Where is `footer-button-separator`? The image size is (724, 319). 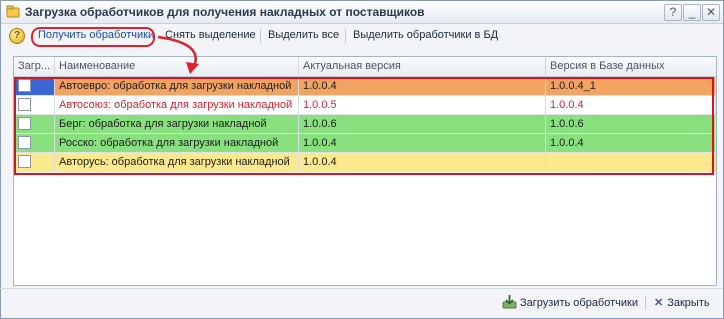 footer-button-separator is located at coordinates (645, 303).